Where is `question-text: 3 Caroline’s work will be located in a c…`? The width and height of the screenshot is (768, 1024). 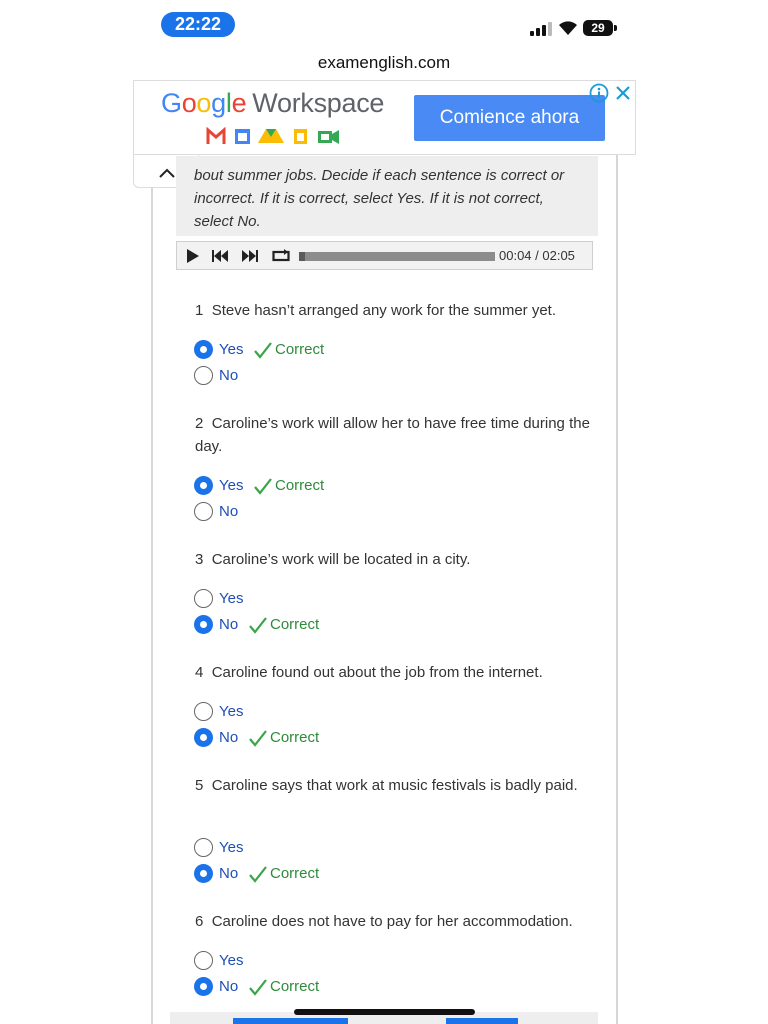
question-text: 3 Caroline’s work will be located in a c… is located at coordinates (333, 559).